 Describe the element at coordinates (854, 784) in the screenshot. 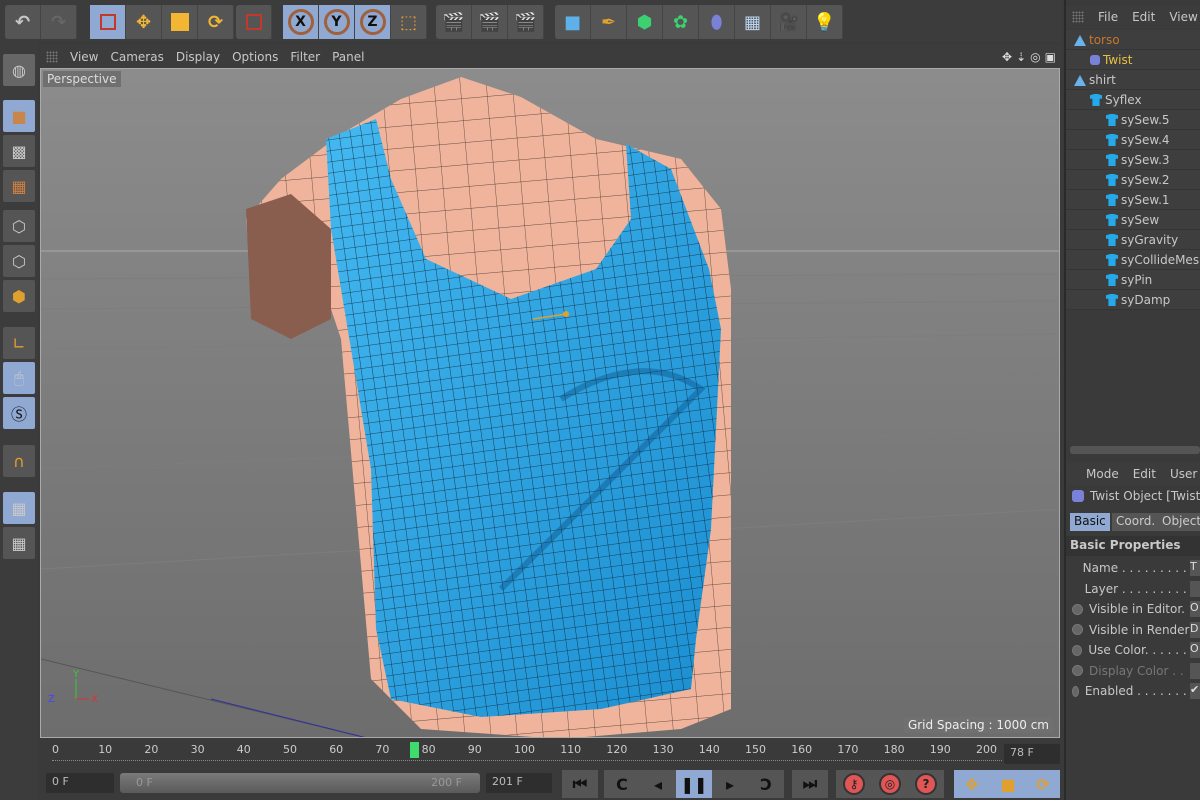

I see `record-keys-button: ⚷` at that location.